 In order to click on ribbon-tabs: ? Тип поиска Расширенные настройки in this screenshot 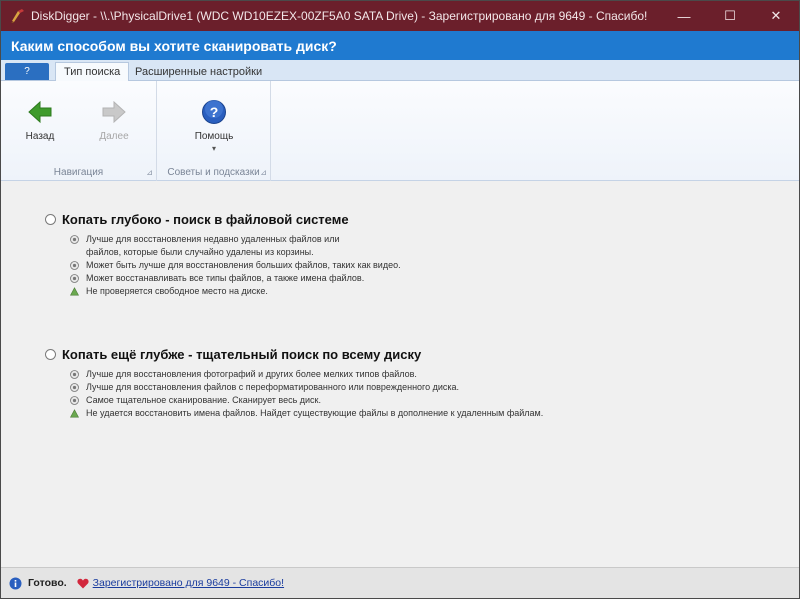, I will do `click(400, 70)`.